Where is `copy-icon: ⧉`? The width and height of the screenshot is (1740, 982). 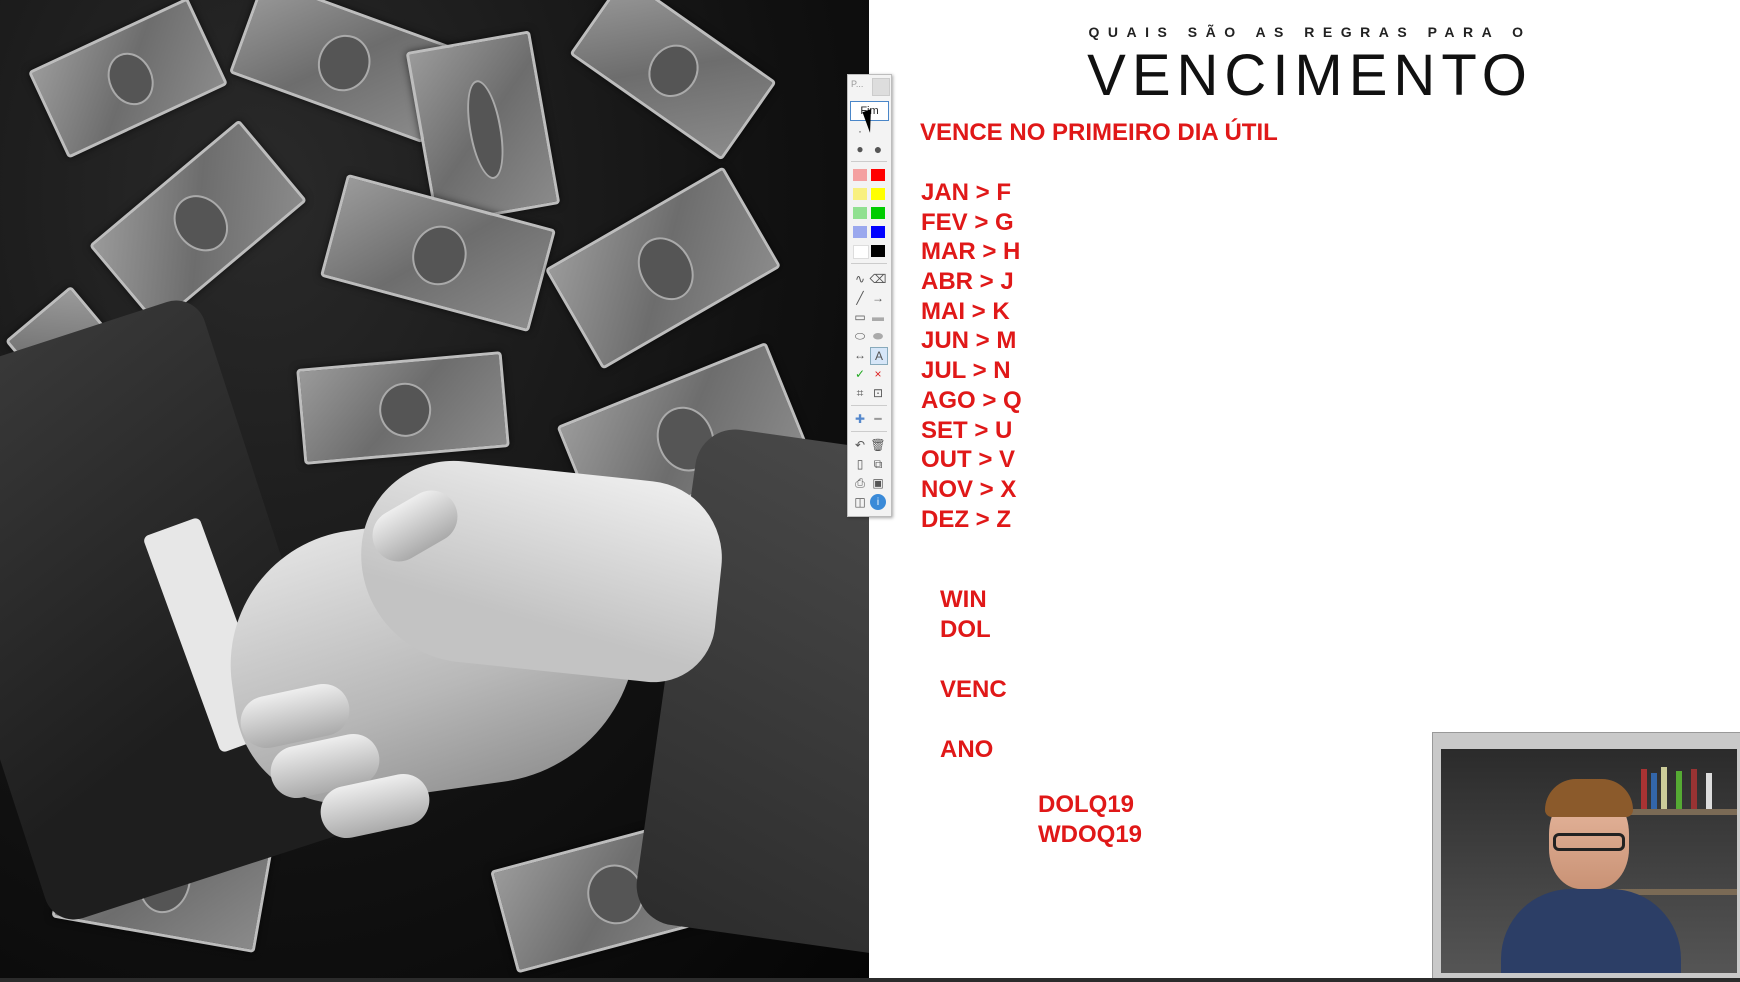 copy-icon: ⧉ is located at coordinates (878, 464).